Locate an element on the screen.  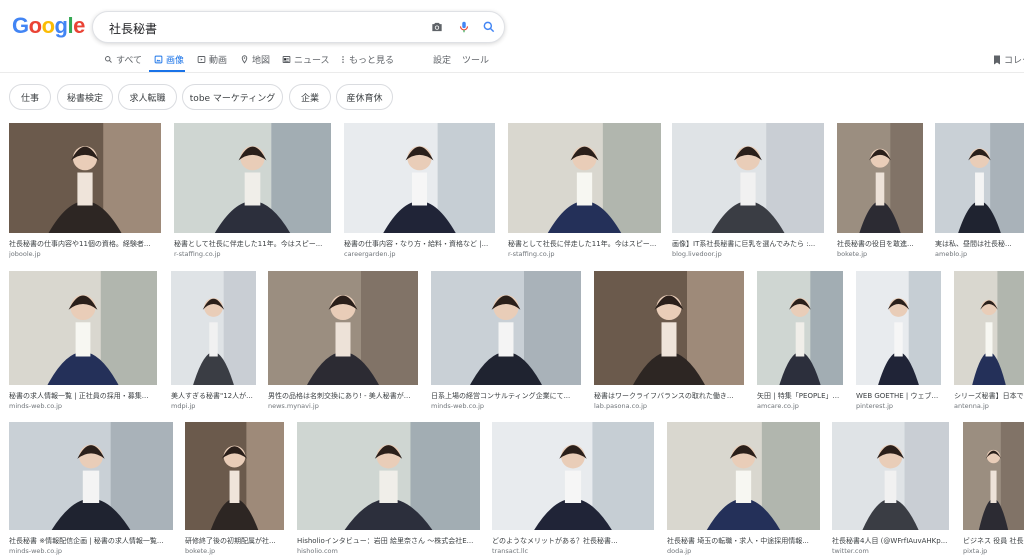
tab-news: ニュース is located at coordinates (306, 59).